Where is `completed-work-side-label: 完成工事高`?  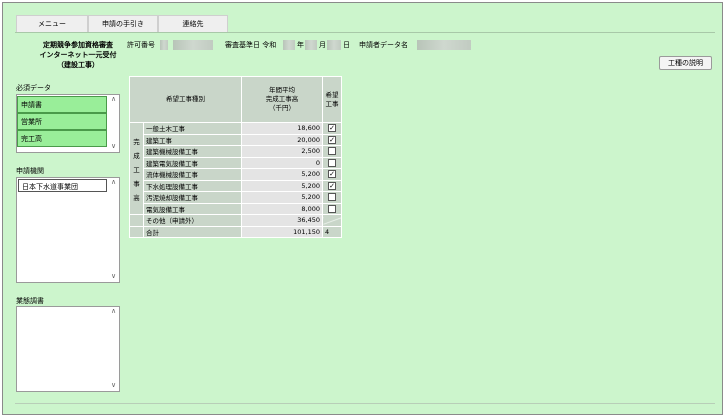 completed-work-side-label: 完成工事高 is located at coordinates (136, 168).